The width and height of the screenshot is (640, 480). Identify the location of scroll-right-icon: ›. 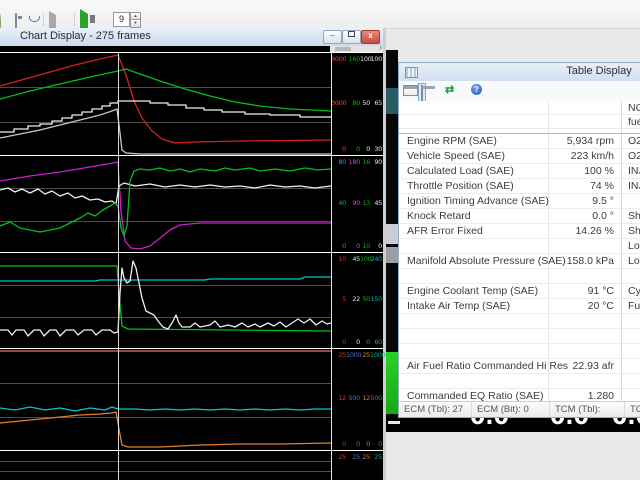
(380, 47).